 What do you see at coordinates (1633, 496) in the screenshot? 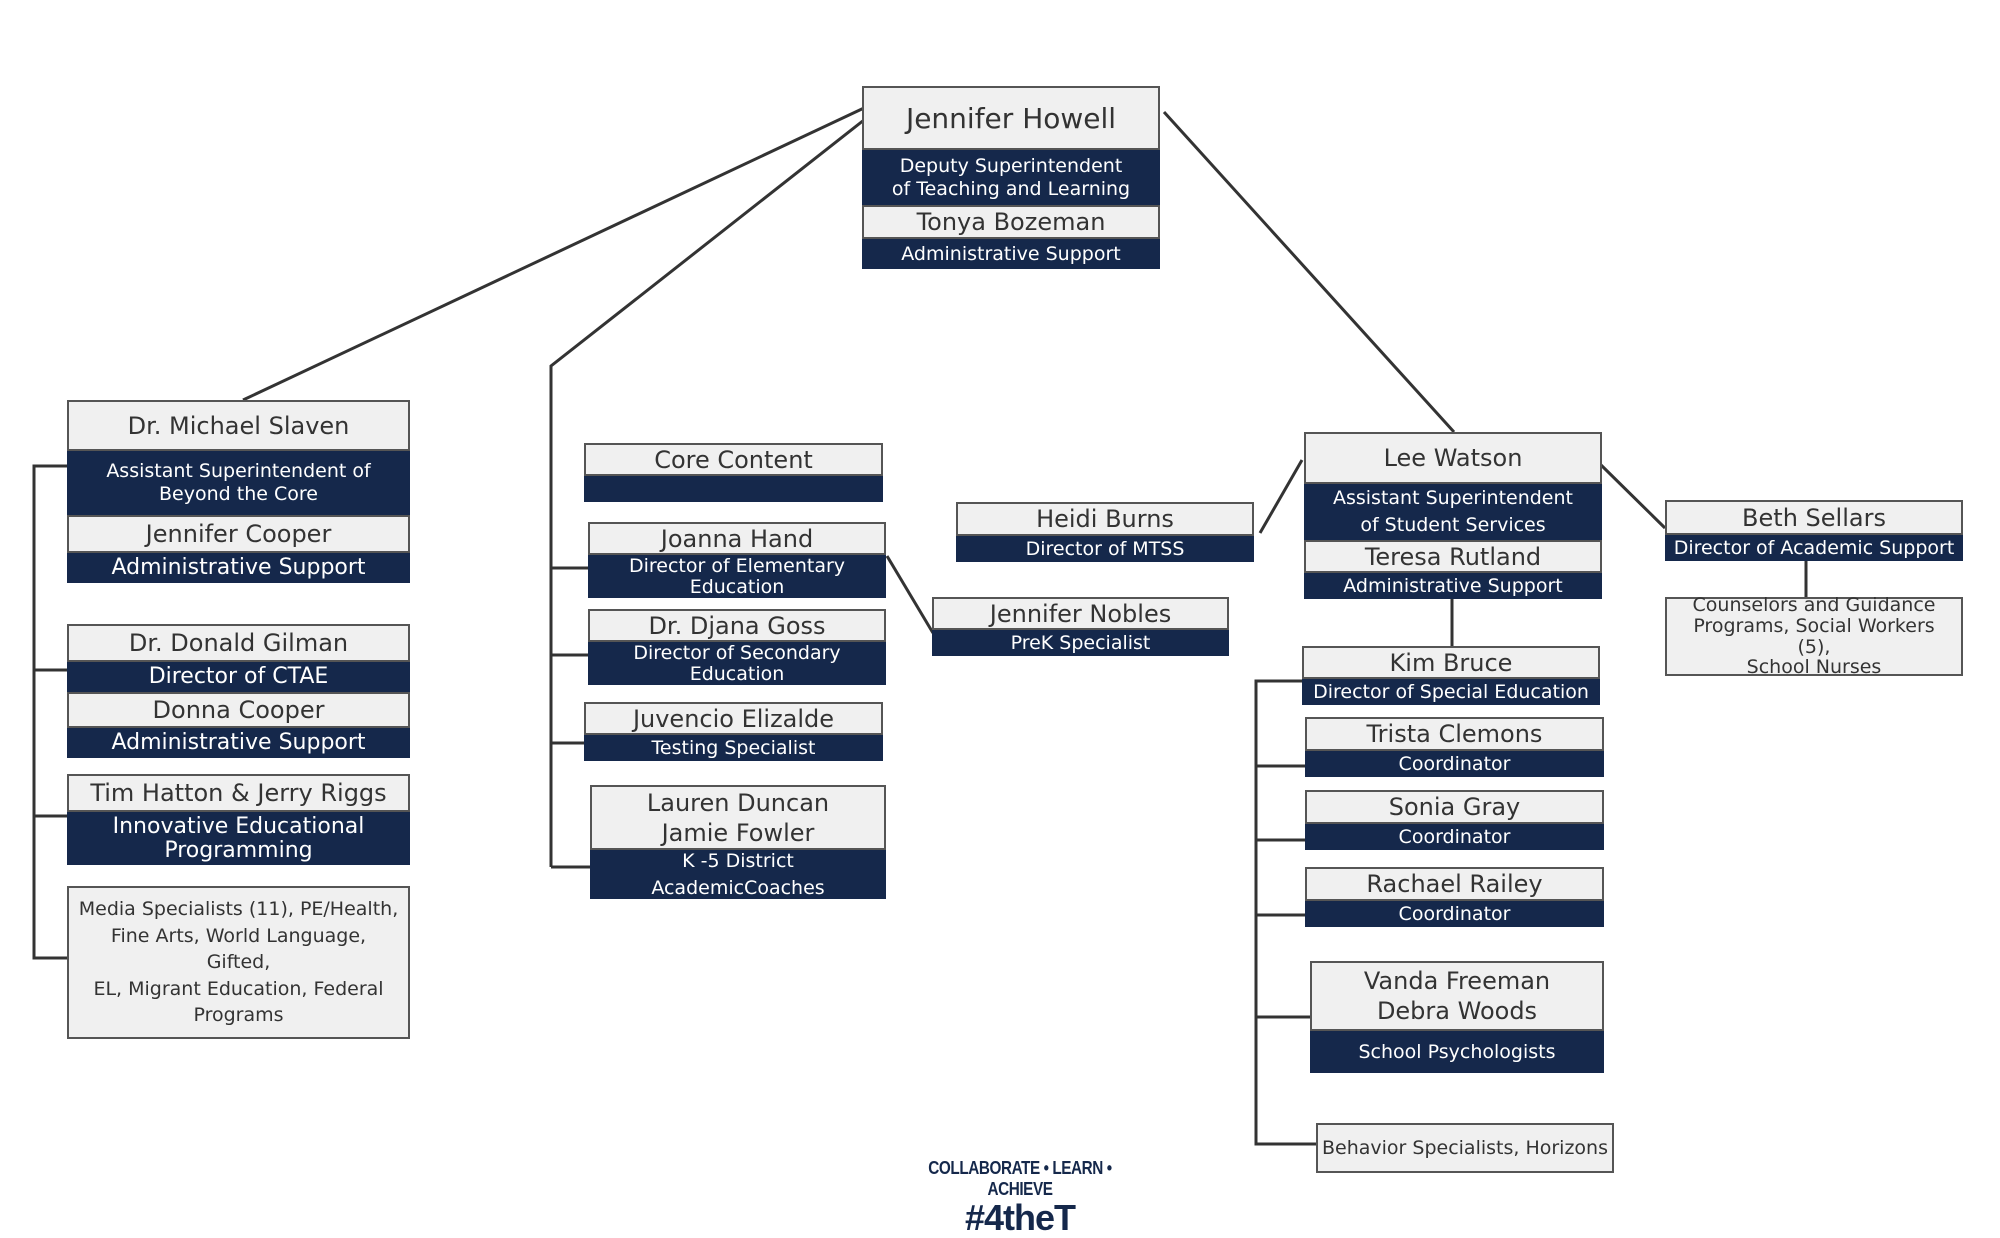
I see `connector-student-services-to-academic-support` at bounding box center [1633, 496].